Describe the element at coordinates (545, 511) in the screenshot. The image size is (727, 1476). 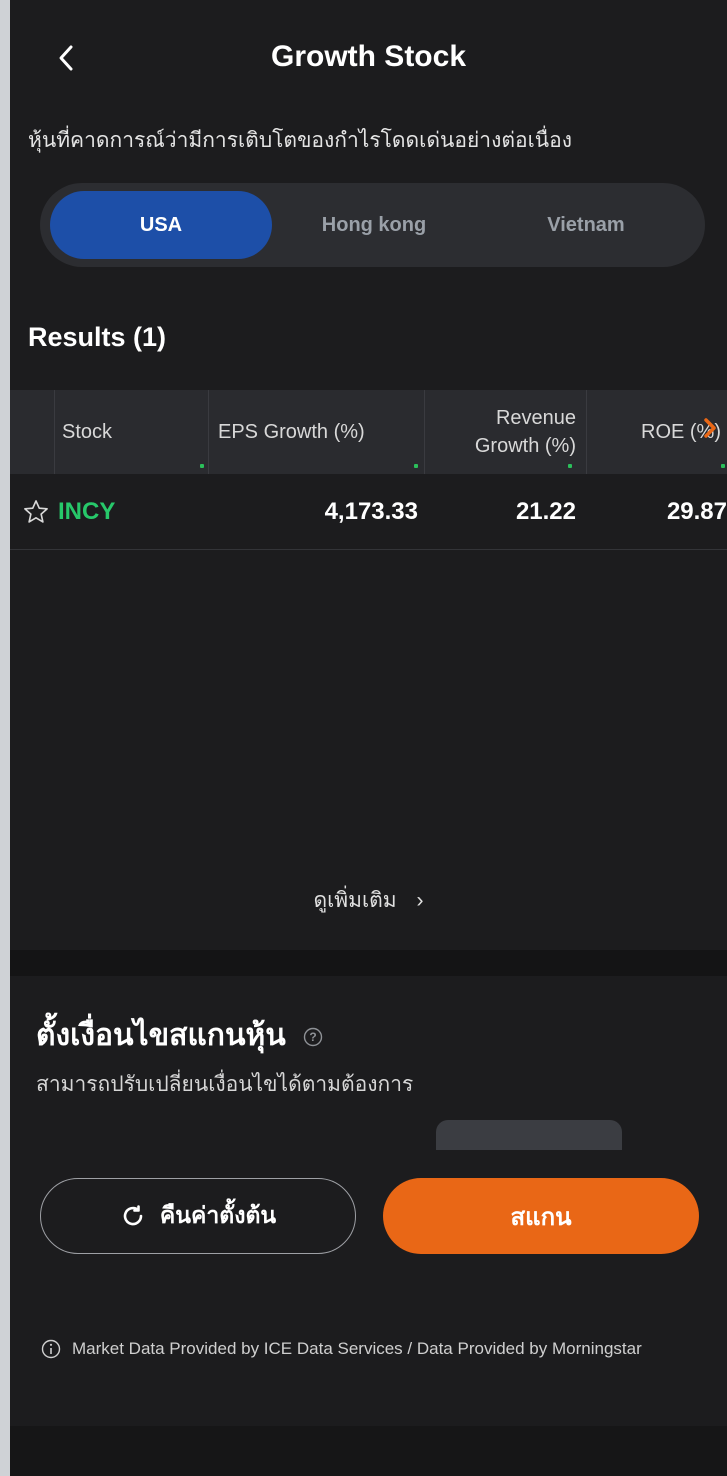
I see `revenue-growth-value: 21.22` at that location.